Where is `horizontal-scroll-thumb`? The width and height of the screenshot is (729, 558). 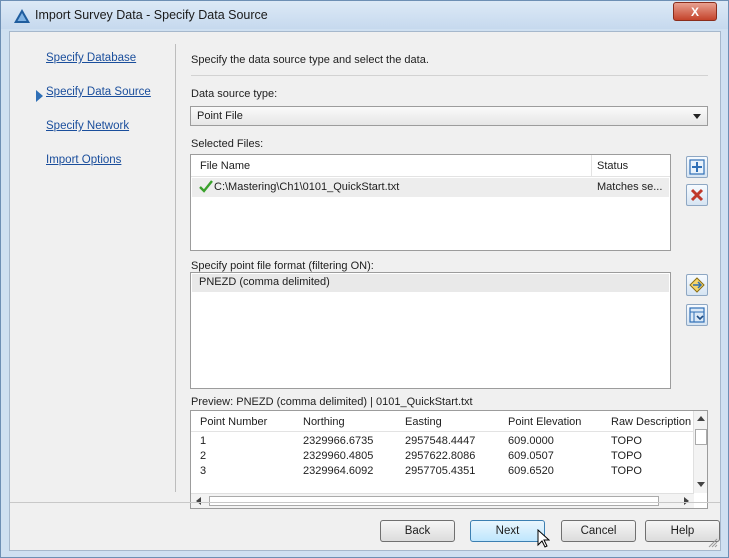 horizontal-scroll-thumb is located at coordinates (434, 501).